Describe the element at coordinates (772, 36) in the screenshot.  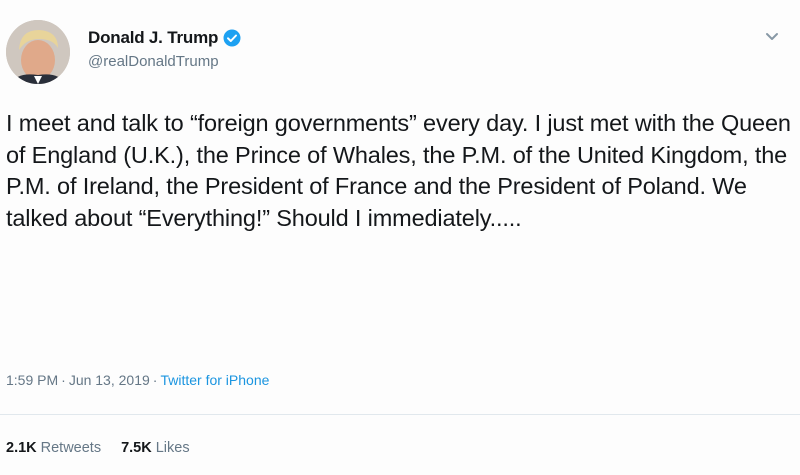
I see `chevron-down-icon` at that location.